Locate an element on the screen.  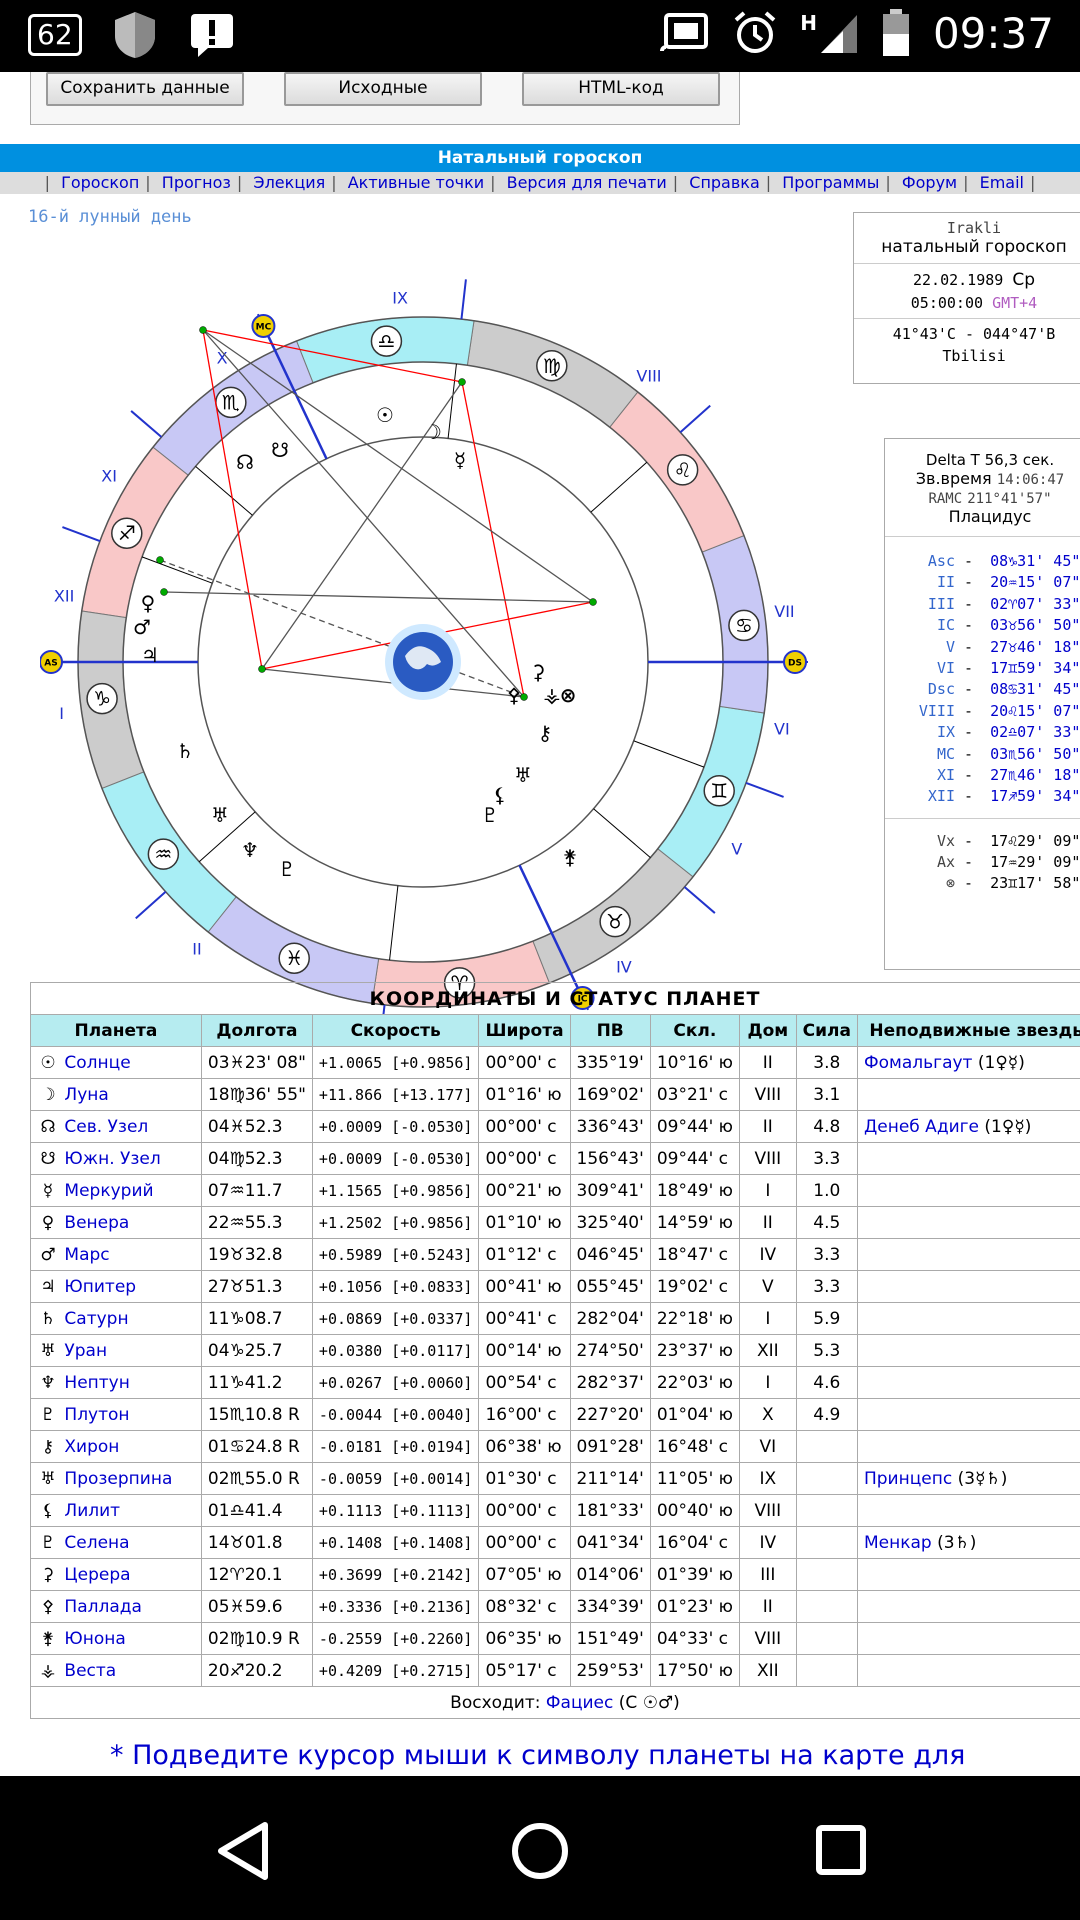
planet-glyph-icon: ⊗ is located at coordinates (568, 695).